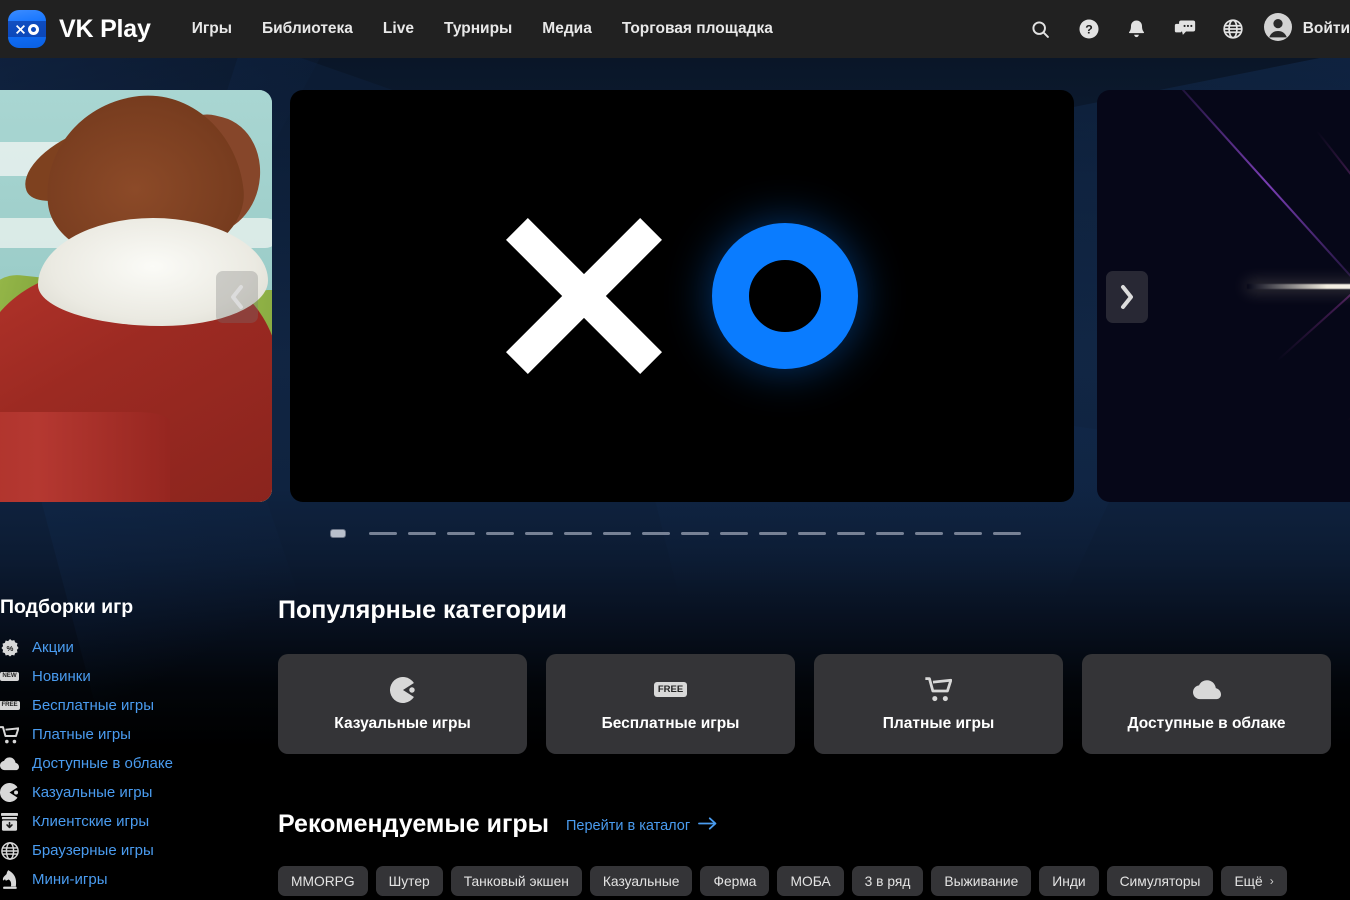 Image resolution: width=1350 pixels, height=900 pixels. What do you see at coordinates (53, 647) in the screenshot?
I see `sidebar-item-label: Акции` at bounding box center [53, 647].